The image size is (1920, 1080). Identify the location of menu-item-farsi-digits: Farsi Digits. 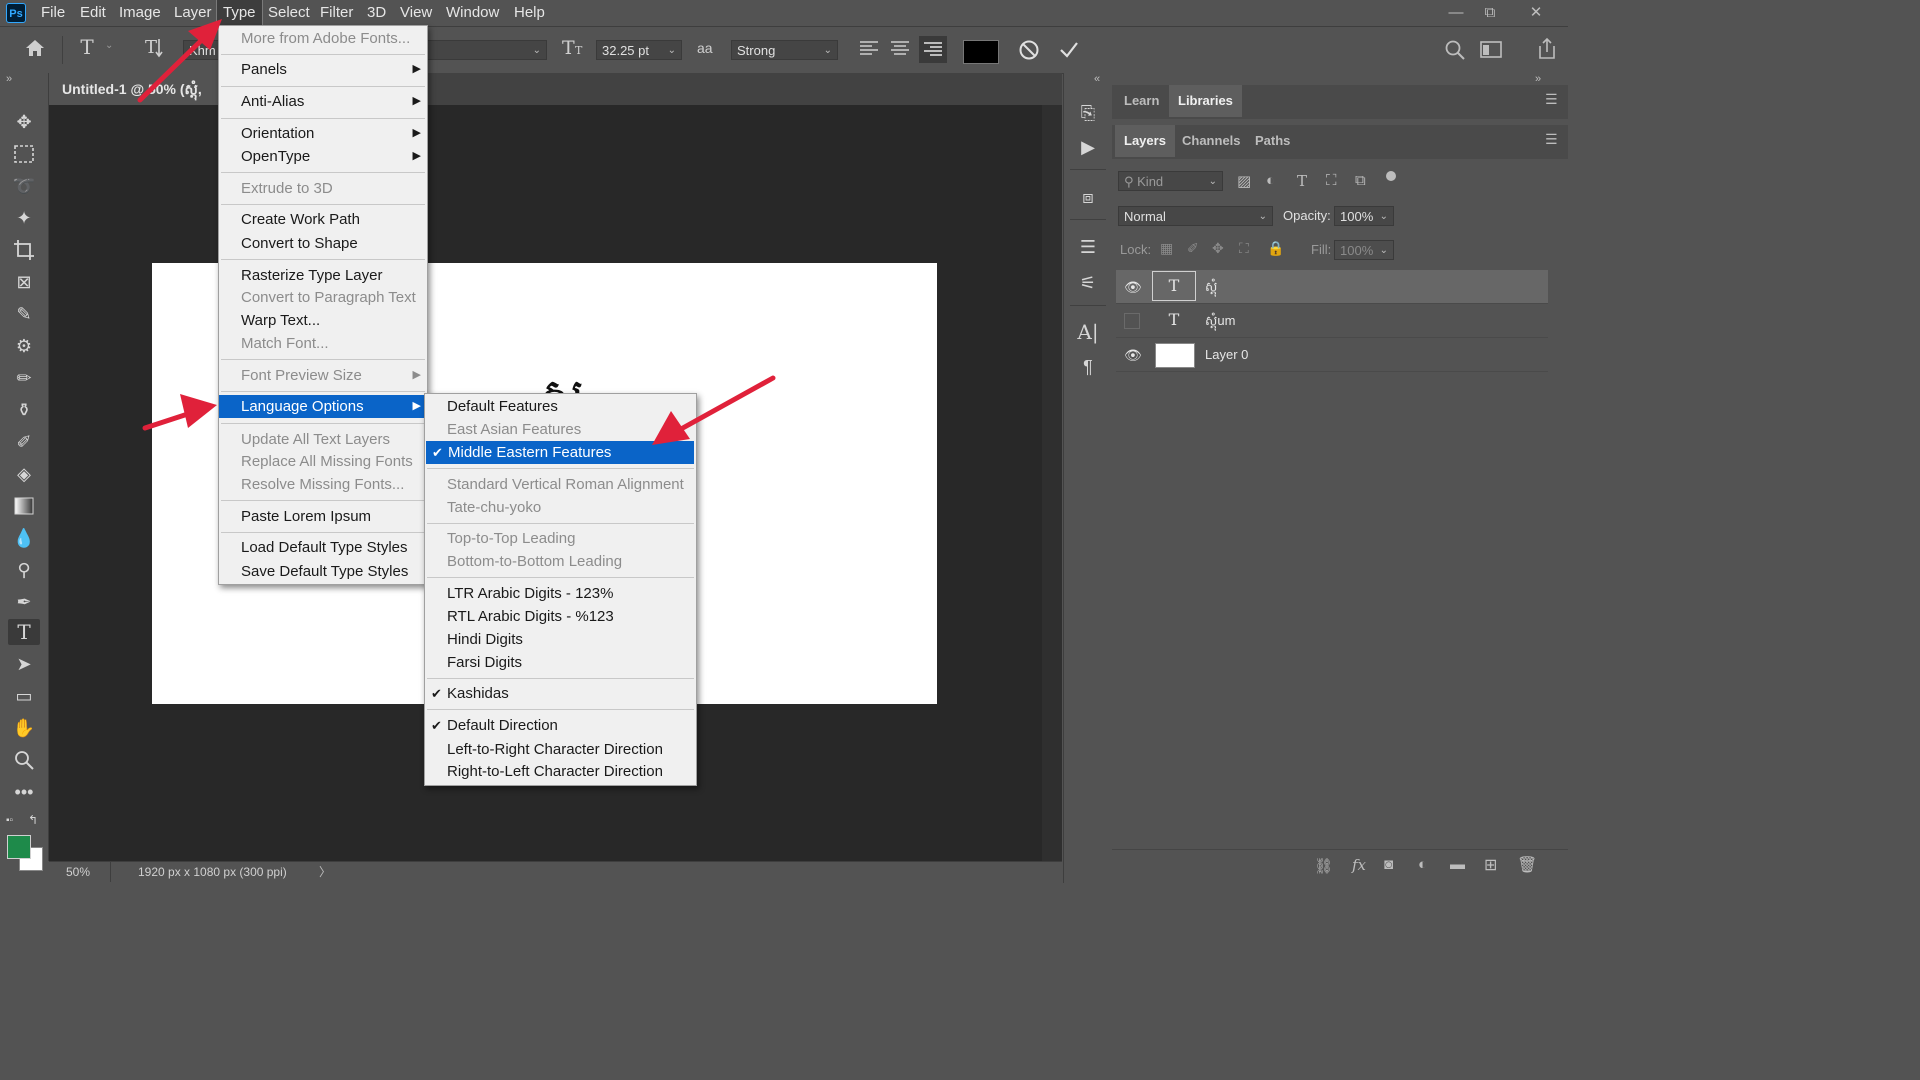
(560, 662).